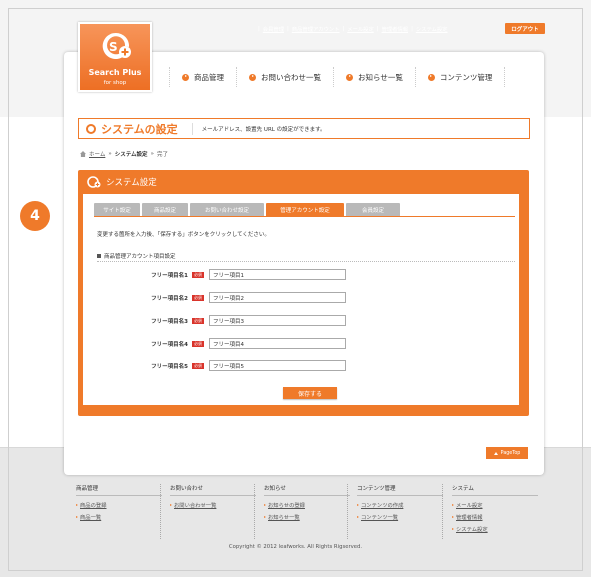 This screenshot has width=591, height=577. What do you see at coordinates (497, 505) in the screenshot?
I see `footer-link: メール設定` at bounding box center [497, 505].